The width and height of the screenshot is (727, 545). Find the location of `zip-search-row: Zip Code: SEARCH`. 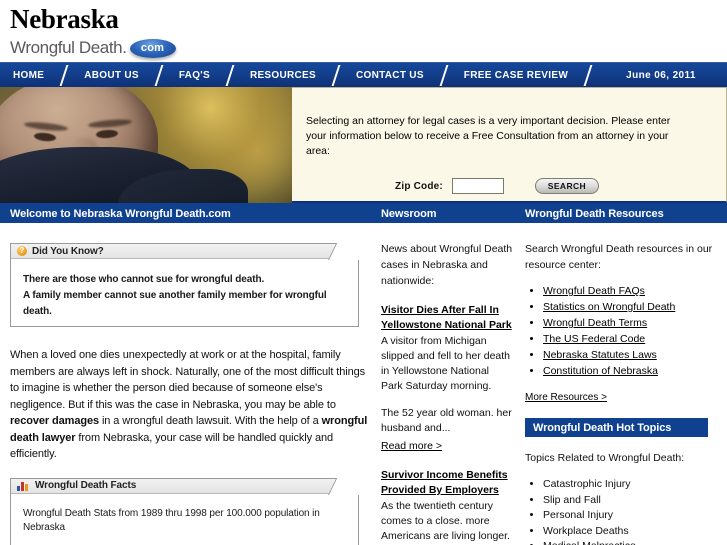

zip-search-row: Zip Code: SEARCH is located at coordinates (505, 186).